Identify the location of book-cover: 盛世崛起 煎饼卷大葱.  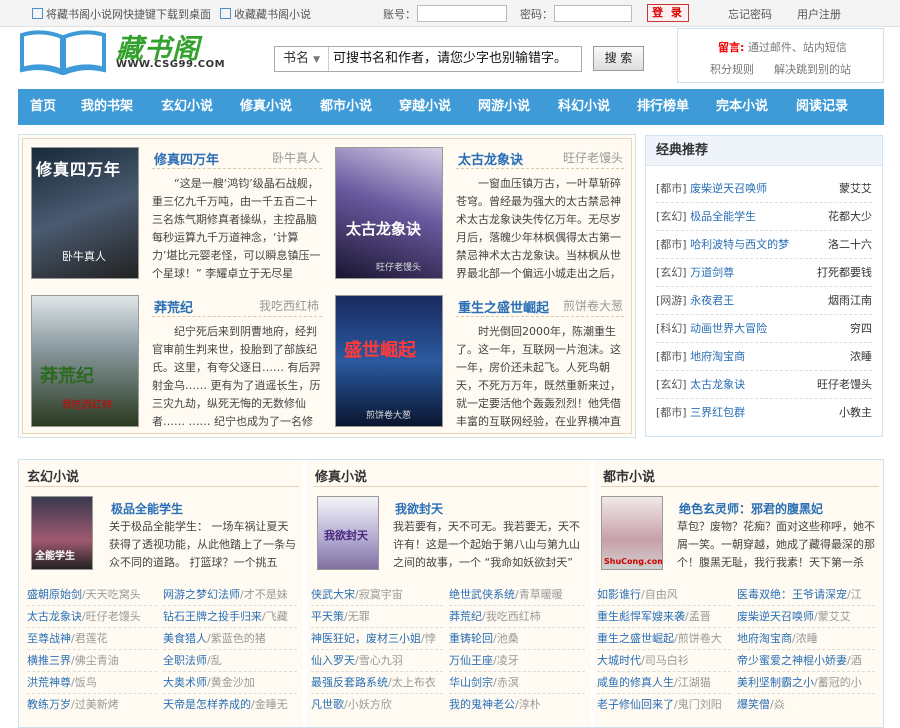
(389, 361).